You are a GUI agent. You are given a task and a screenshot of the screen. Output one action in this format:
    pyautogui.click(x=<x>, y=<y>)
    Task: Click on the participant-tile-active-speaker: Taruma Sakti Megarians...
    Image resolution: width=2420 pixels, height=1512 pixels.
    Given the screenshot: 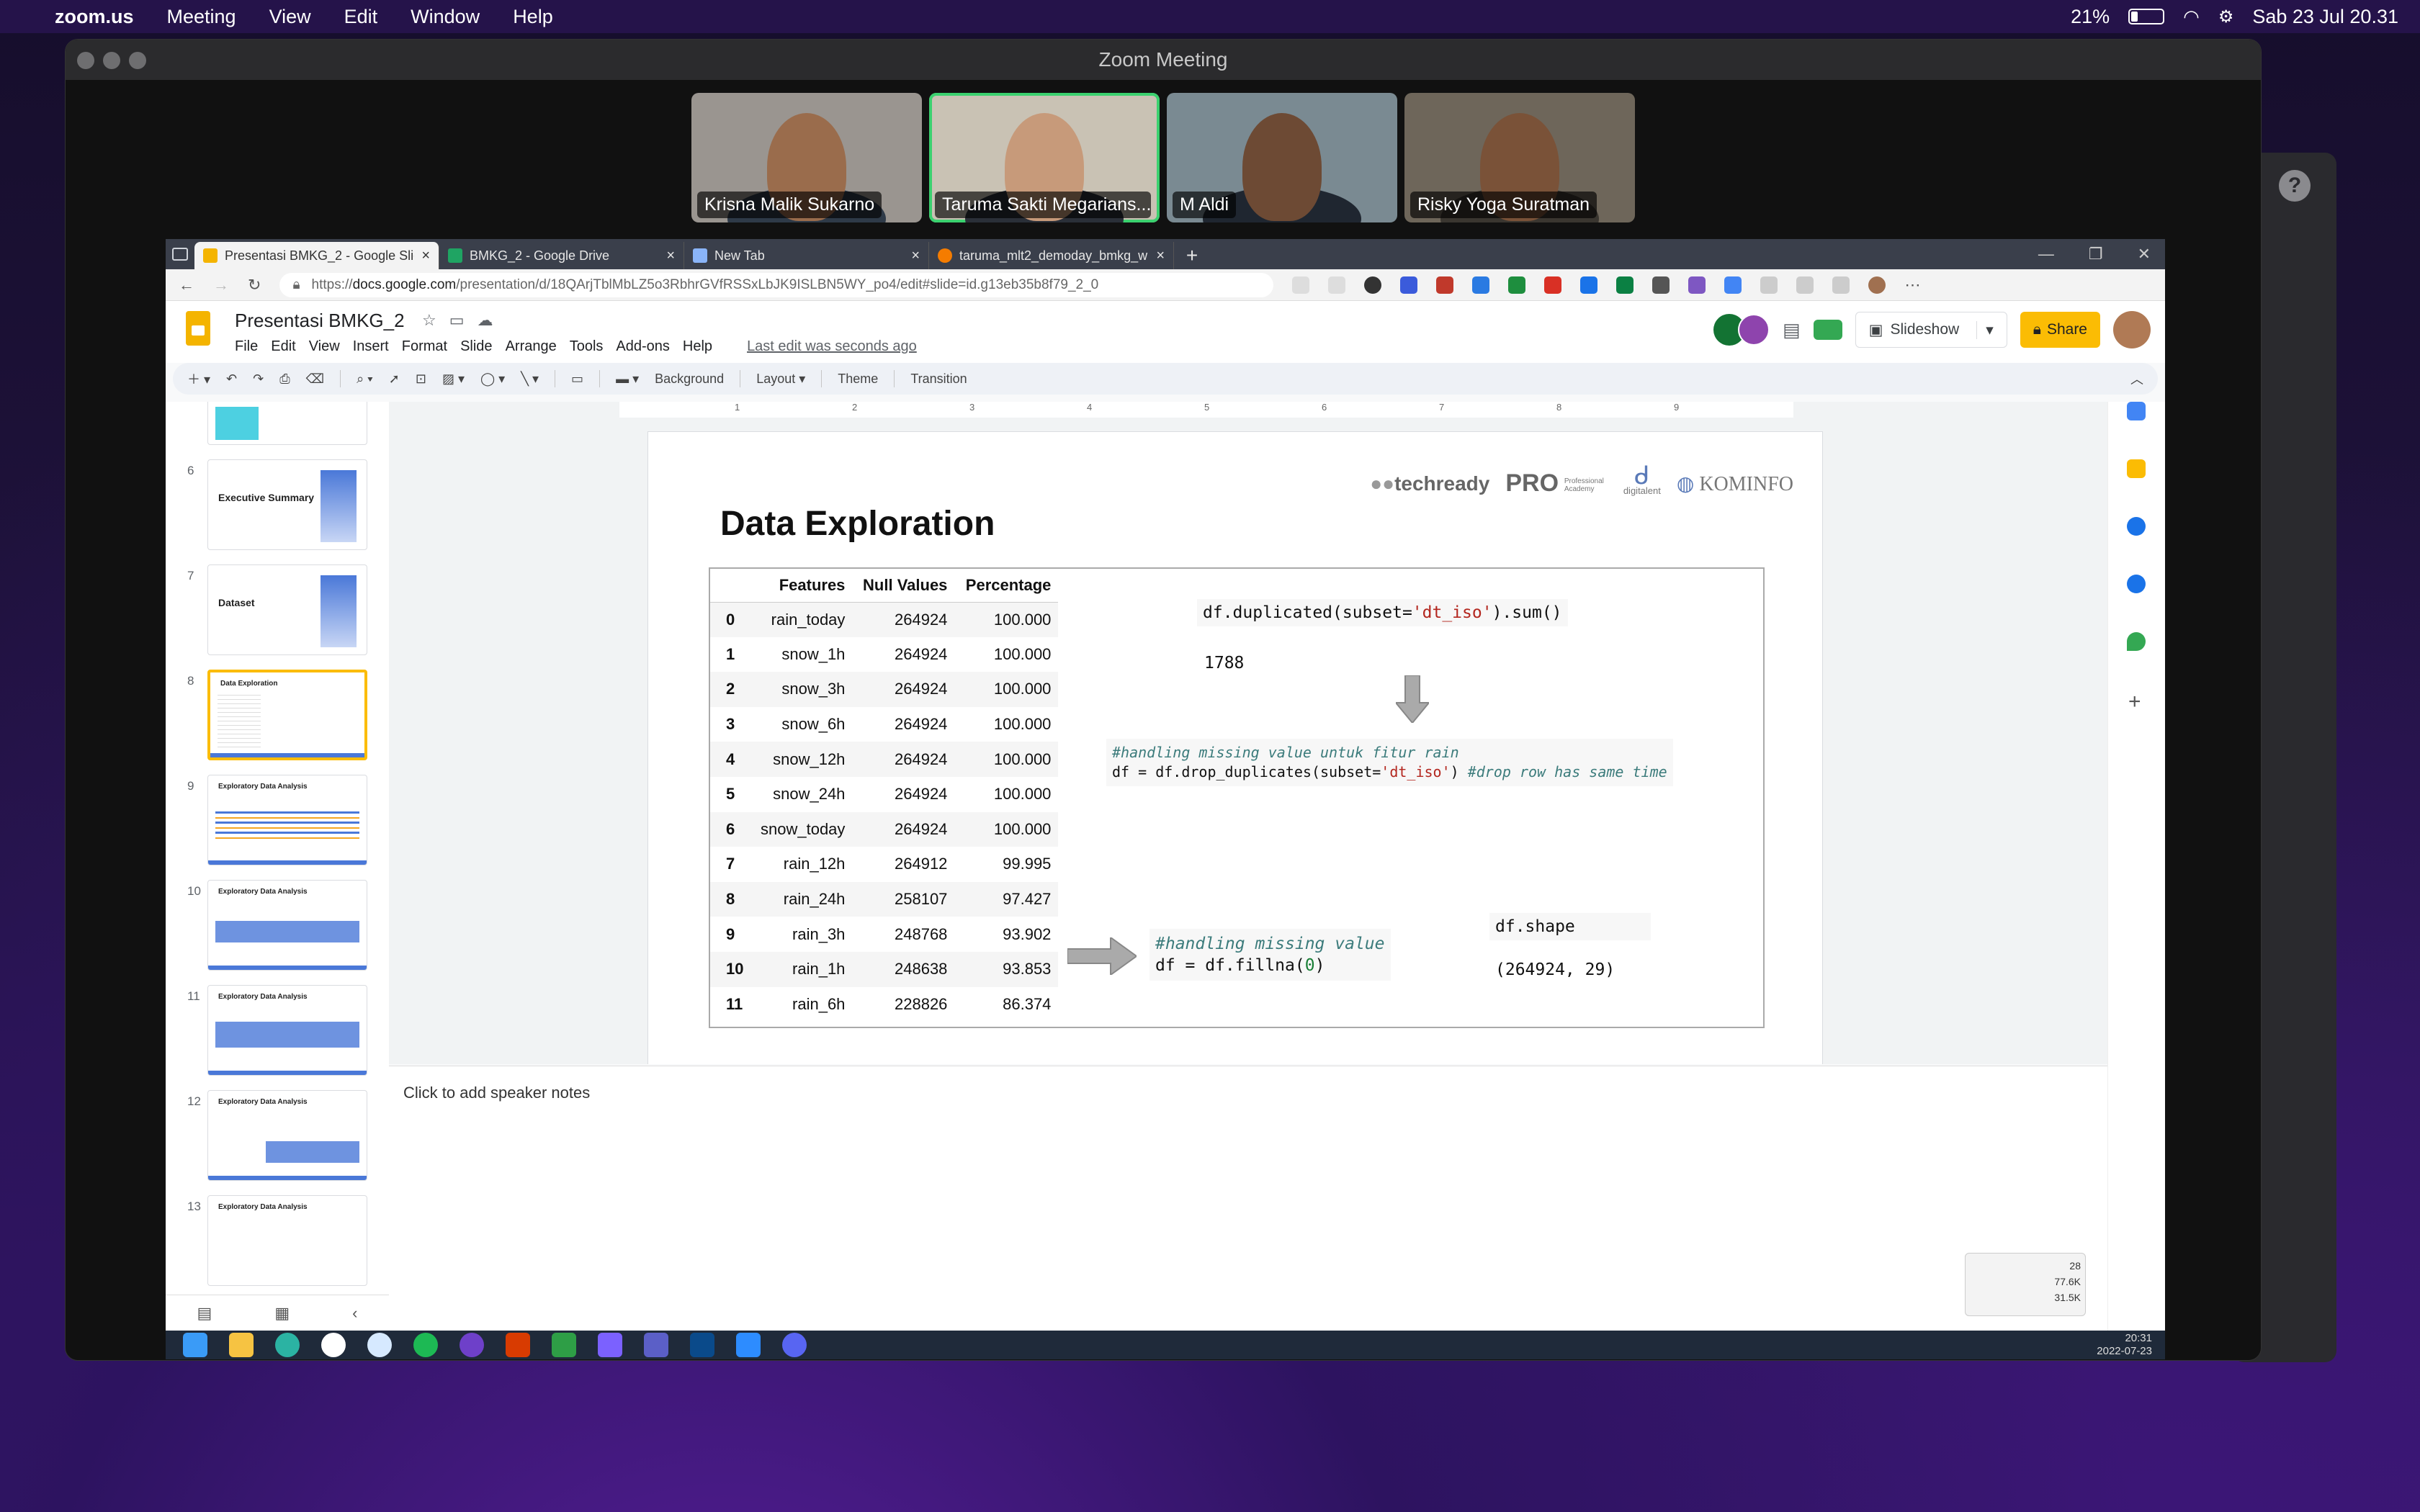 What is the action you would take?
    pyautogui.click(x=1044, y=157)
    